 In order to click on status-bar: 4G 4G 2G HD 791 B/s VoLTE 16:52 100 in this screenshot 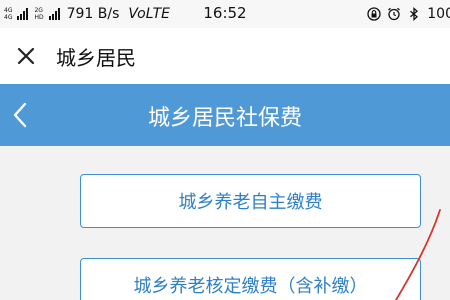, I will do `click(225, 14)`.